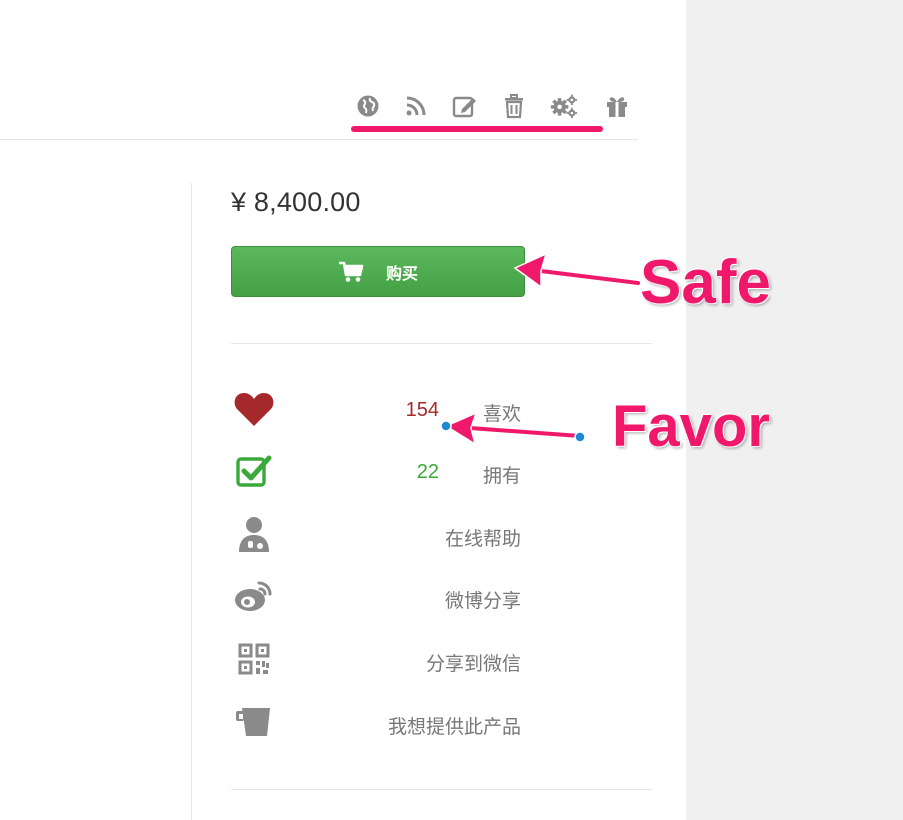 The width and height of the screenshot is (903, 820). What do you see at coordinates (705, 282) in the screenshot?
I see `annotation-safe: Safe` at bounding box center [705, 282].